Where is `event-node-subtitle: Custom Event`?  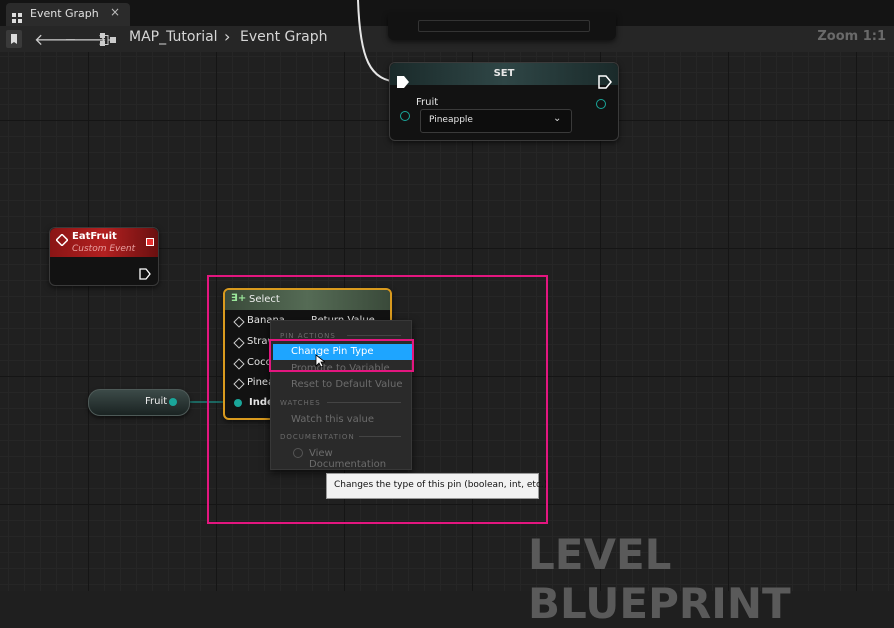
event-node-subtitle: Custom Event is located at coordinates (104, 249).